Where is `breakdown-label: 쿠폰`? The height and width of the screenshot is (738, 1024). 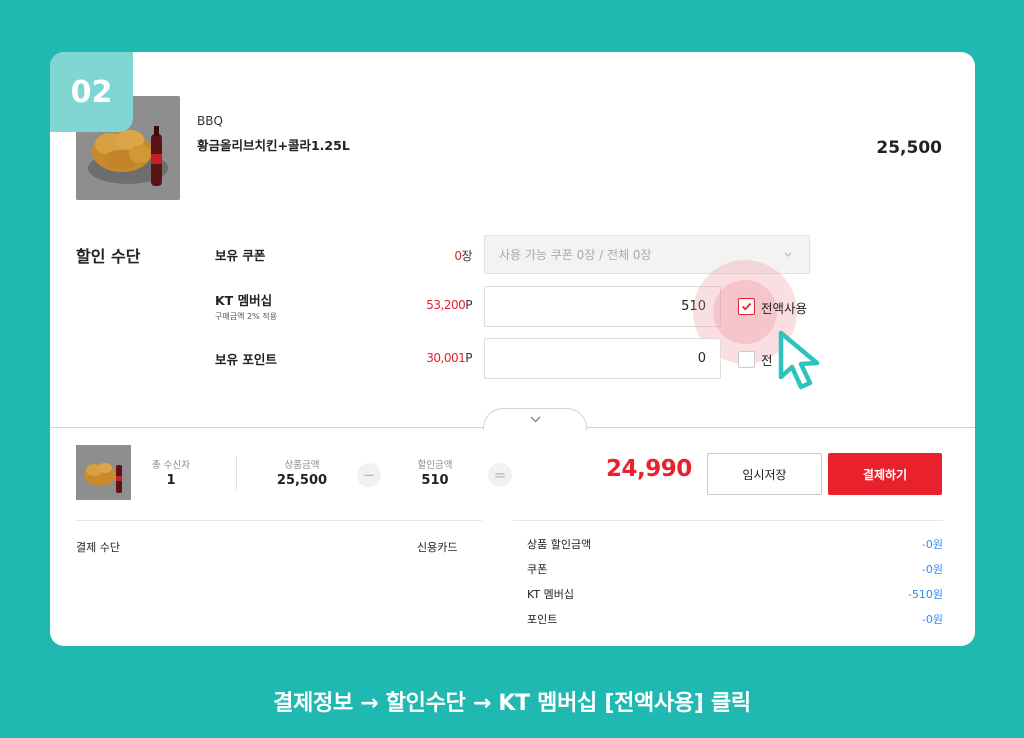
breakdown-label: 쿠폰 is located at coordinates (537, 569).